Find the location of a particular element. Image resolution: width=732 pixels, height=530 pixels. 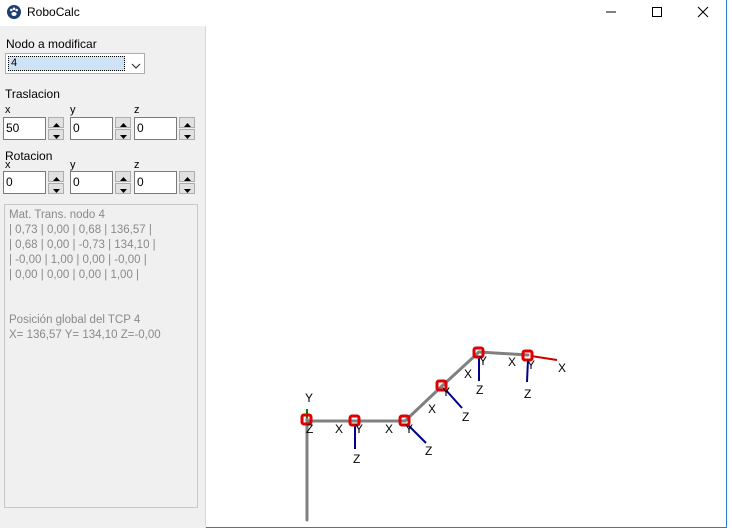

translation-y-stepper: 0 is located at coordinates (100, 128).